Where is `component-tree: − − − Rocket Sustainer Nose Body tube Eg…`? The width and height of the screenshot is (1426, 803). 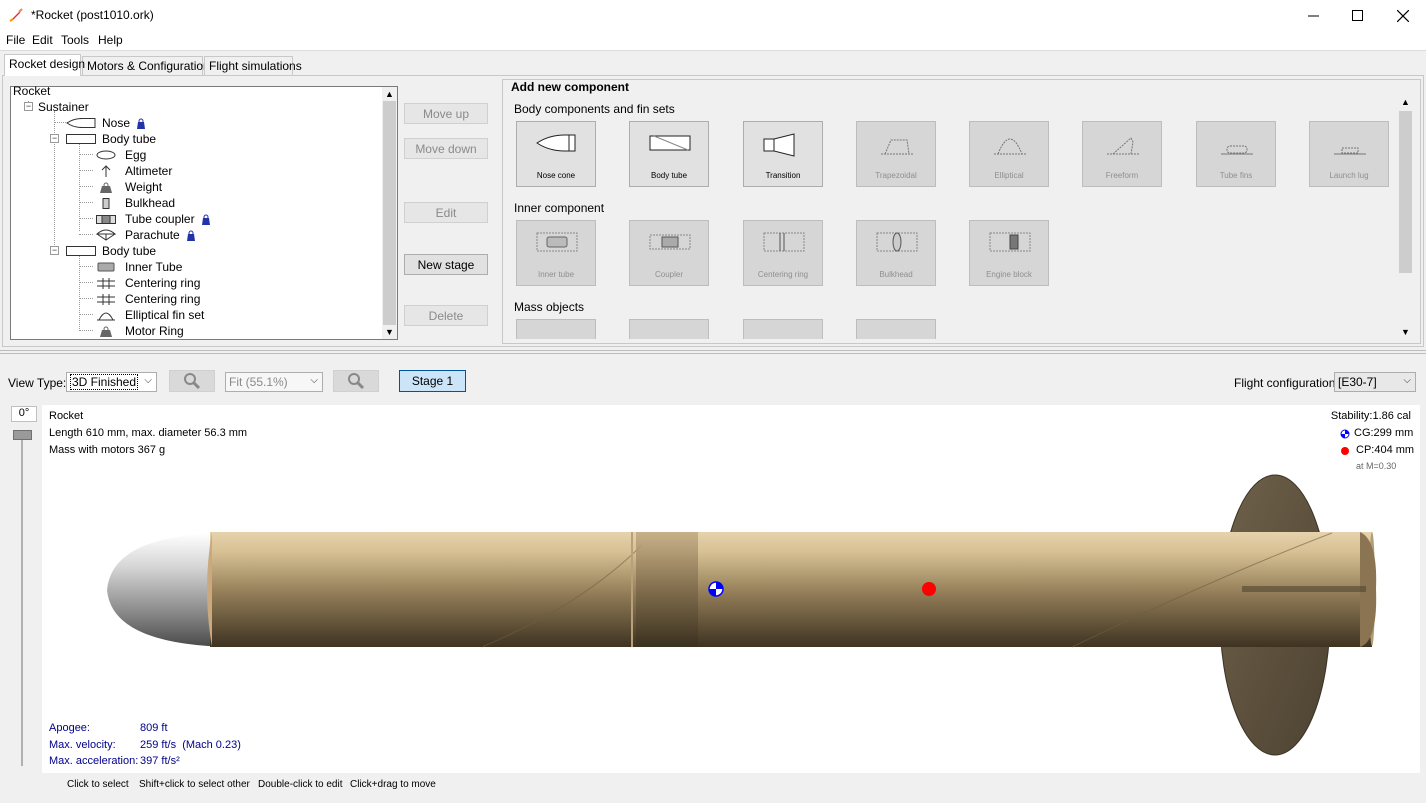 component-tree: − − − Rocket Sustainer Nose Body tube Eg… is located at coordinates (204, 211).